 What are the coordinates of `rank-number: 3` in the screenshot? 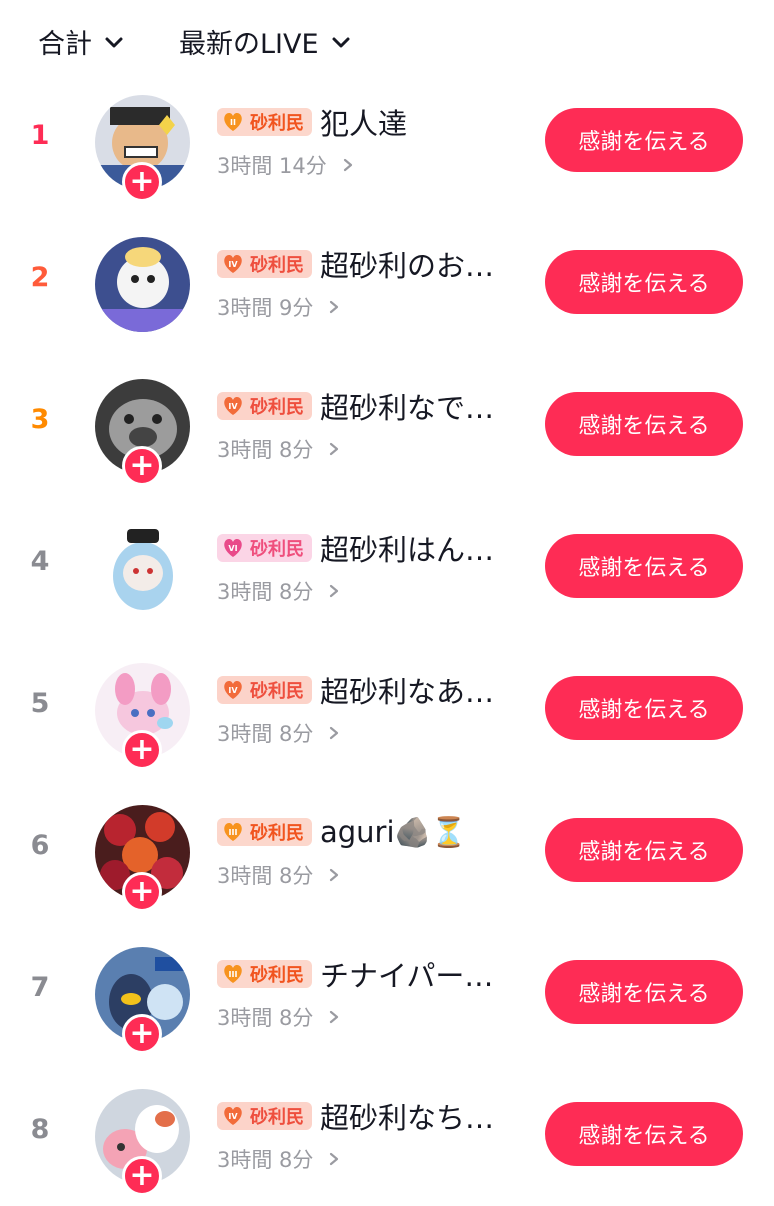 It's located at (40, 419).